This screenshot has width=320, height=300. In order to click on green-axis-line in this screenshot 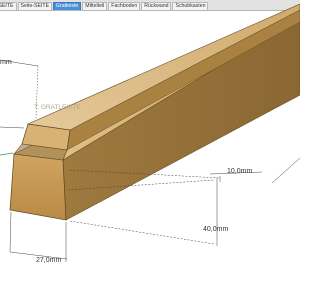, I will do `click(7, 154)`.